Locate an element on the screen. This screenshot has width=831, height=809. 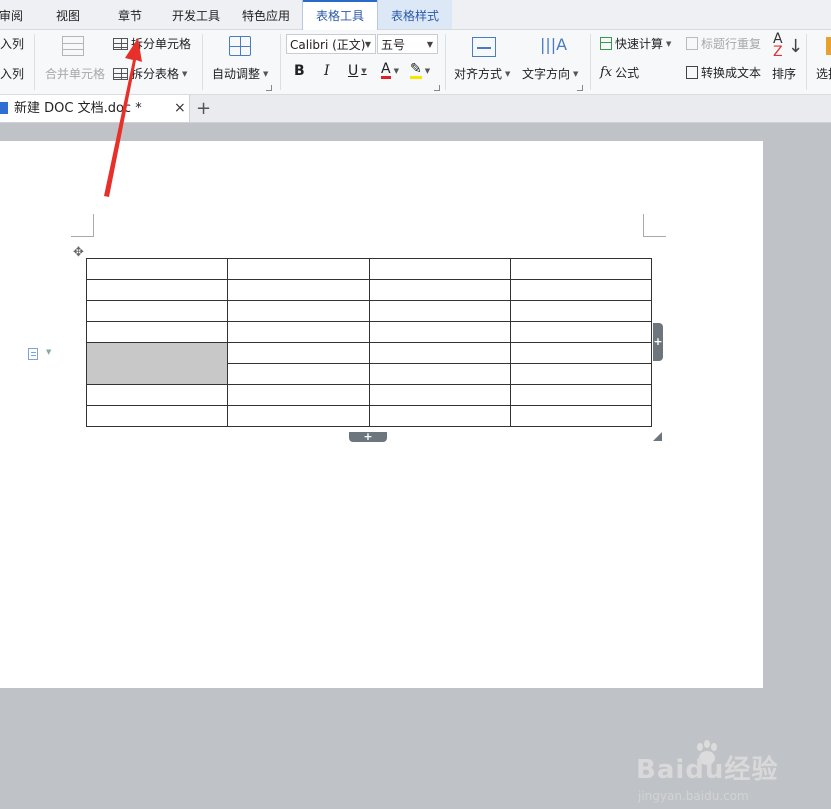
convert-to-text-label: 转换成文本 is located at coordinates (731, 73).